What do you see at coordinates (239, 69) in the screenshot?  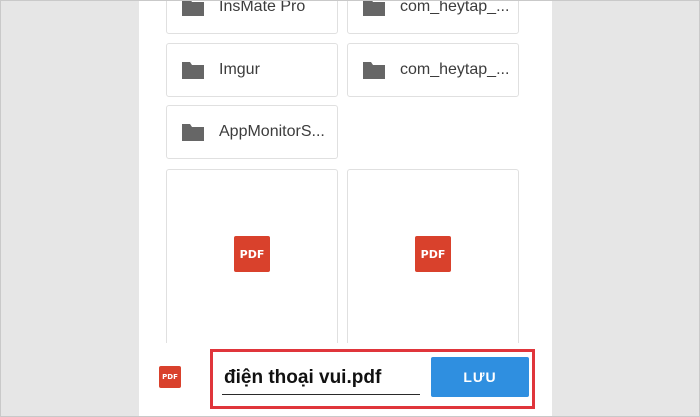 I see `folder-label: Imgur` at bounding box center [239, 69].